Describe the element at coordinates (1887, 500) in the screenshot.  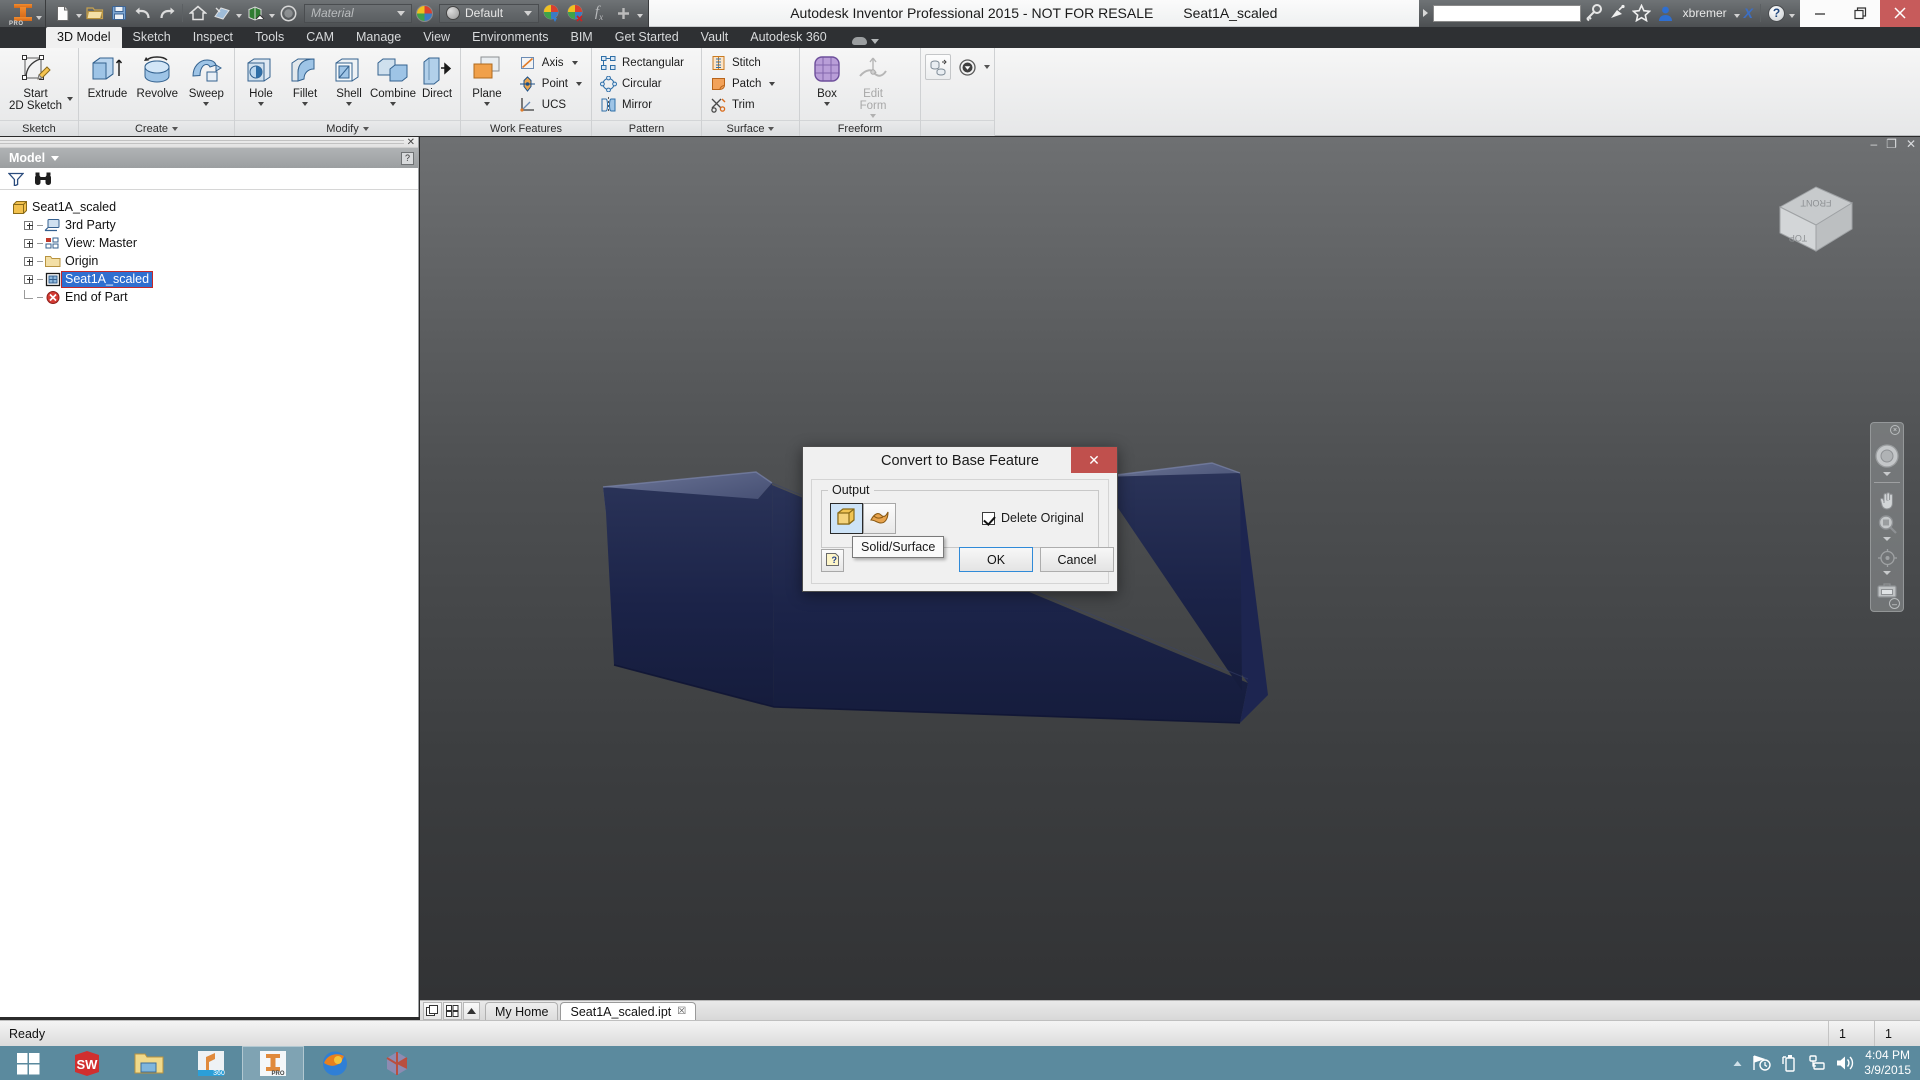
I see `pan-icon` at that location.